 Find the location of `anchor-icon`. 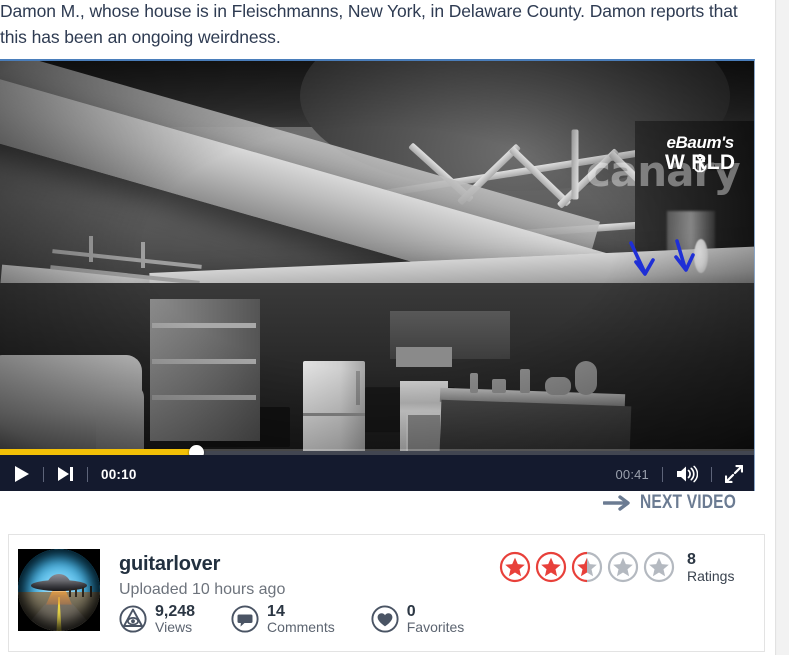

anchor-icon is located at coordinates (700, 162).